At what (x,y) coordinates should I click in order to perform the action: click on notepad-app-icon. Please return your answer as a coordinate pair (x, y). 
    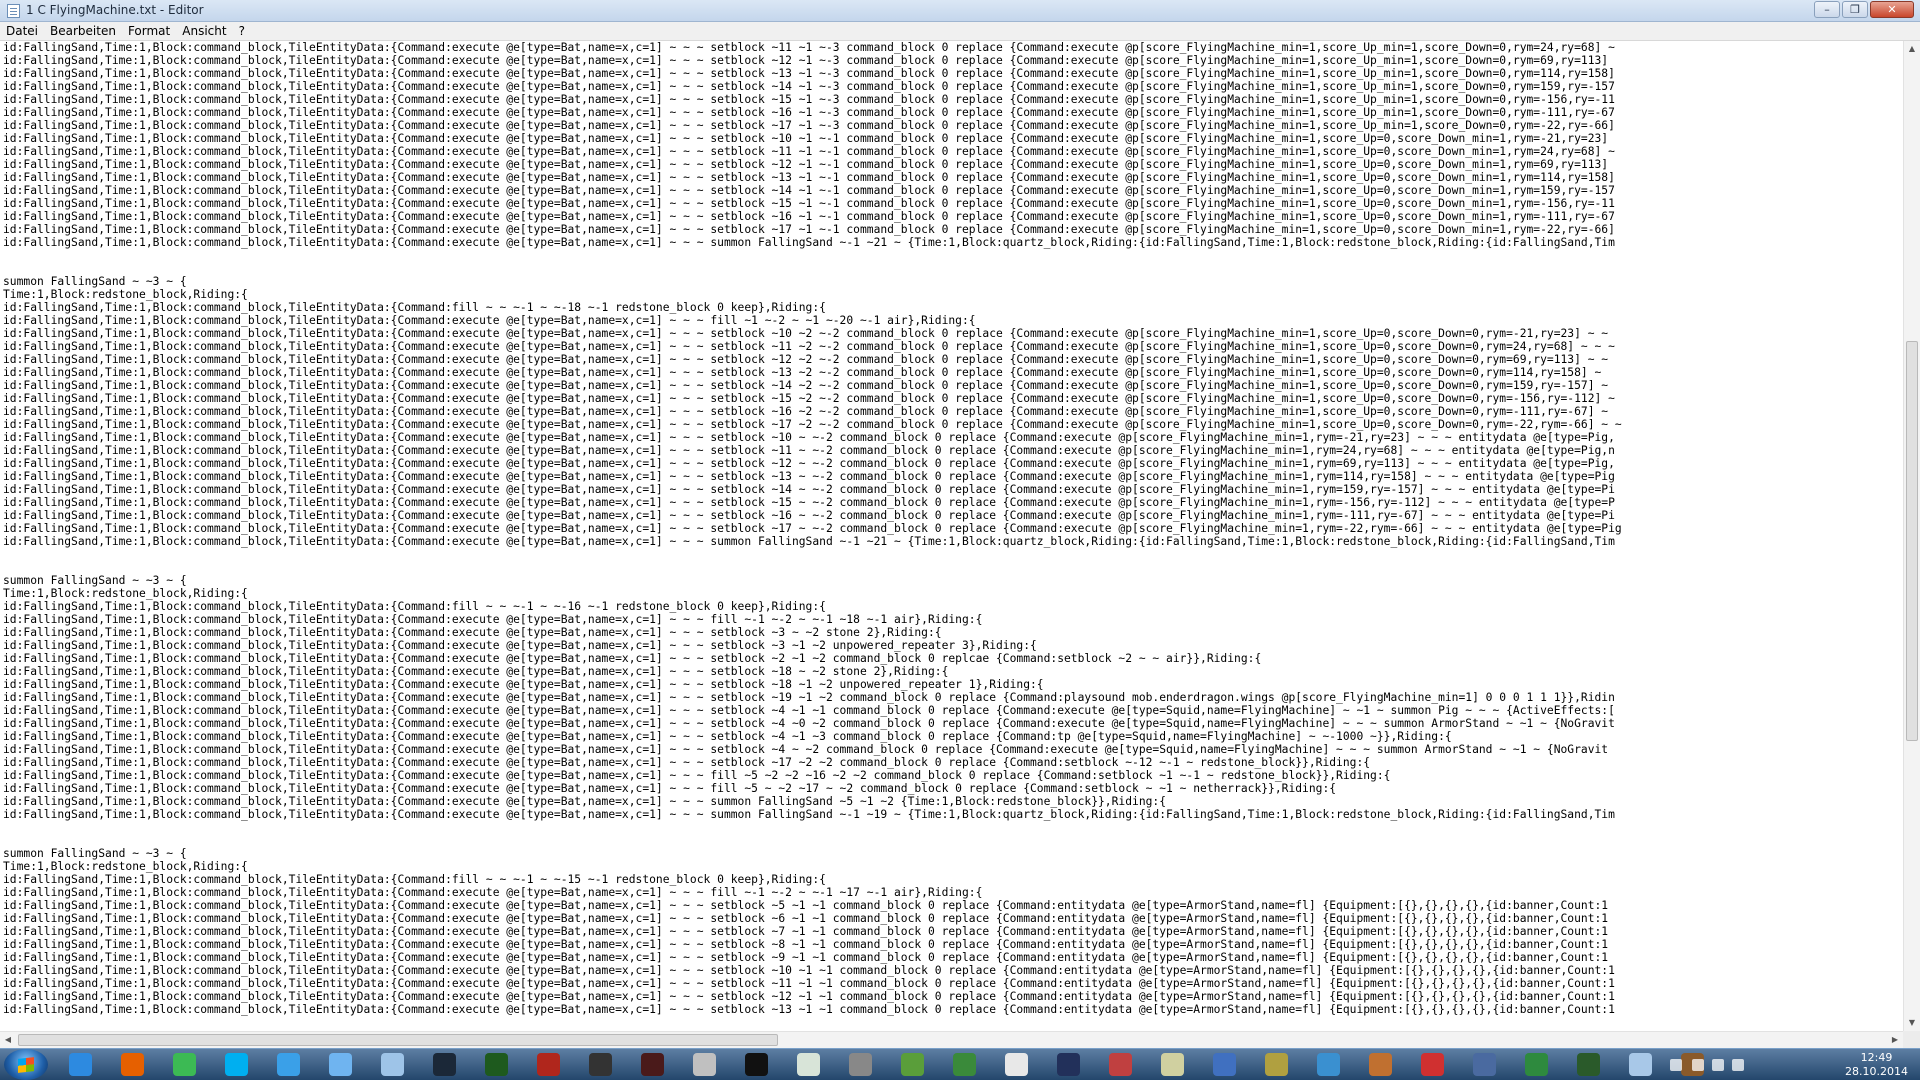
    Looking at the image, I should click on (13, 11).